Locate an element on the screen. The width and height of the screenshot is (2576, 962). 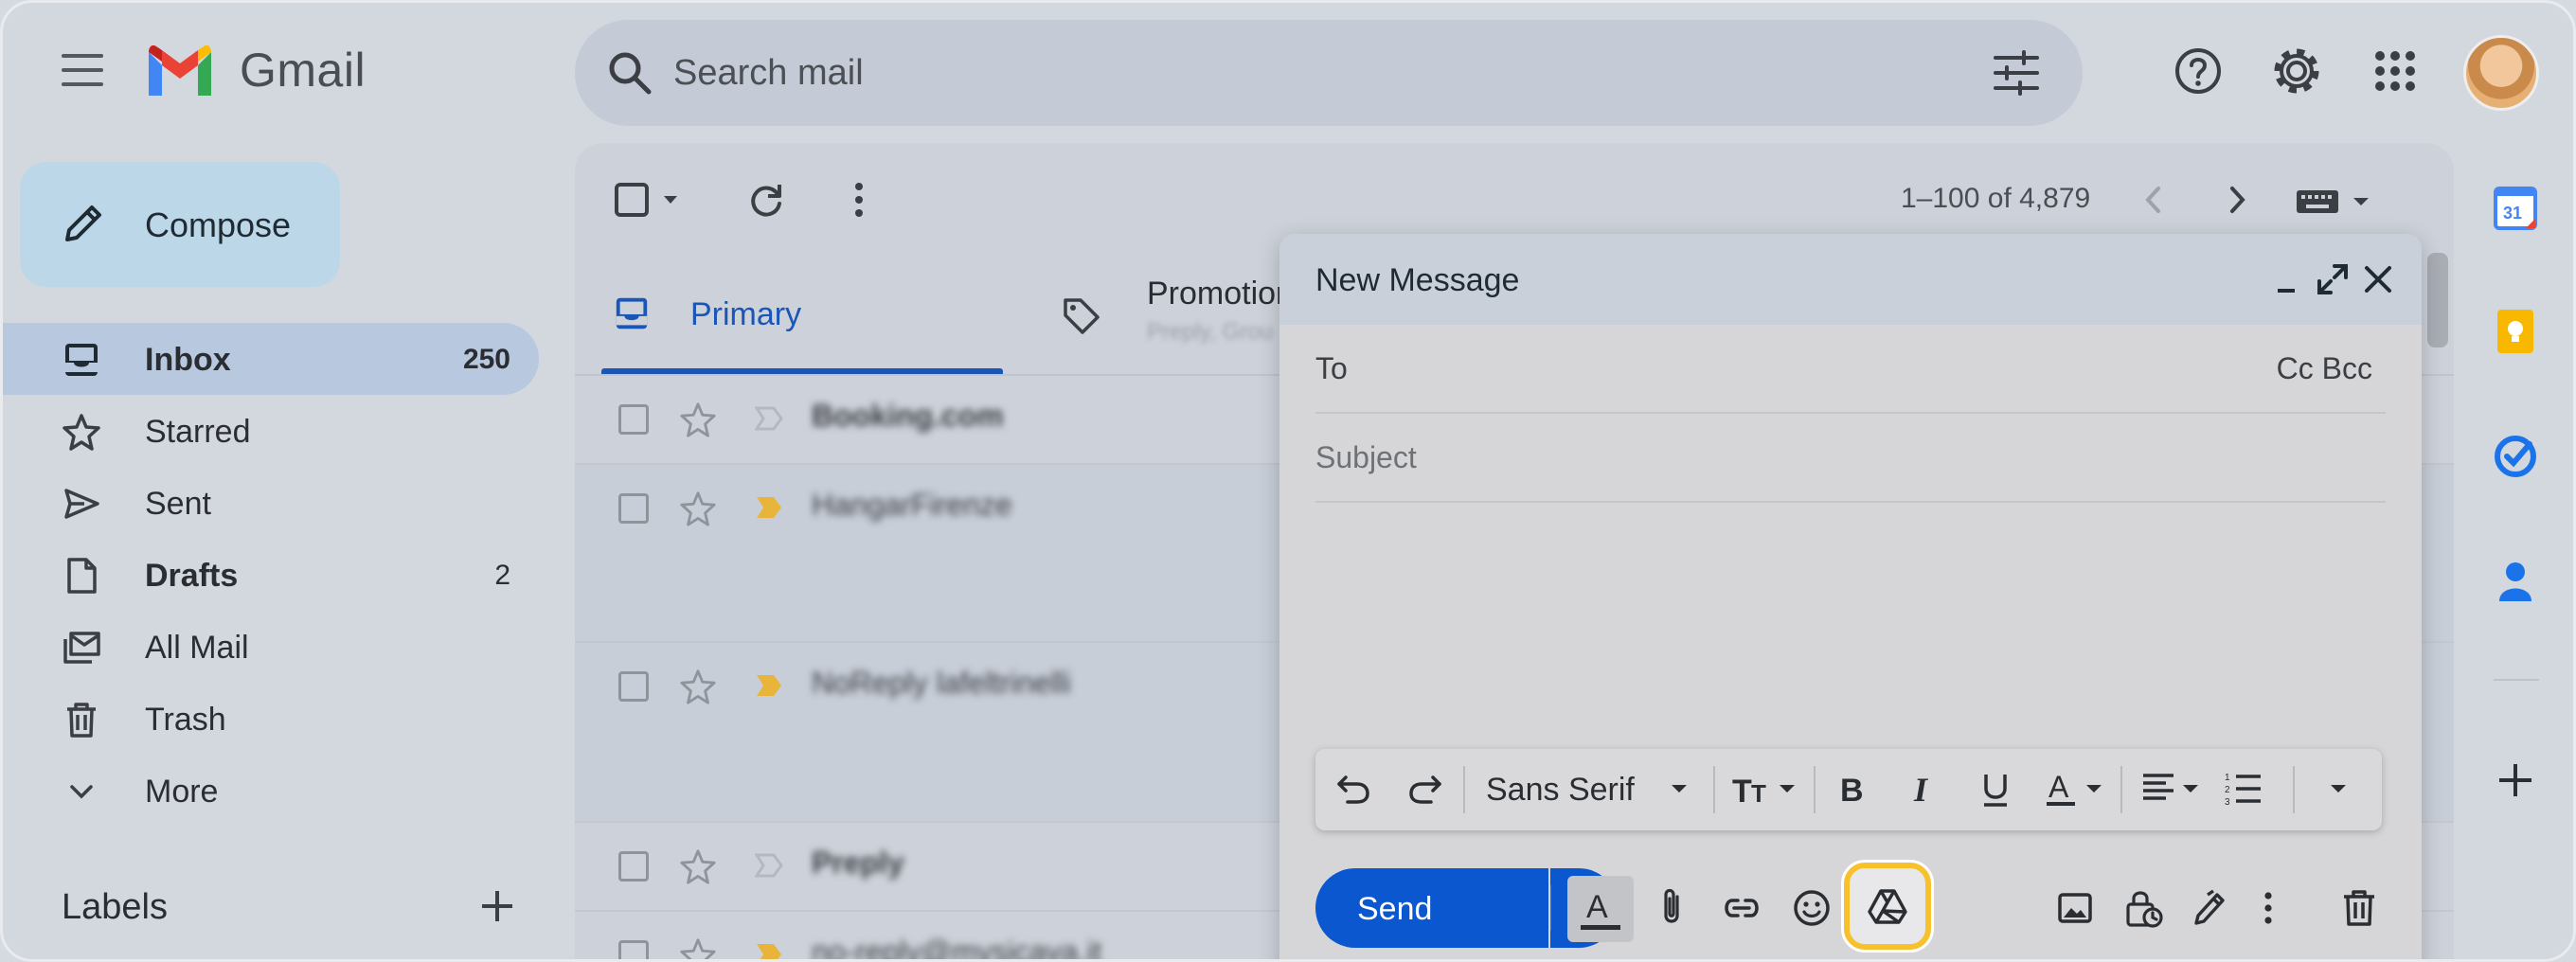
nav-item-more: More is located at coordinates (271, 791).